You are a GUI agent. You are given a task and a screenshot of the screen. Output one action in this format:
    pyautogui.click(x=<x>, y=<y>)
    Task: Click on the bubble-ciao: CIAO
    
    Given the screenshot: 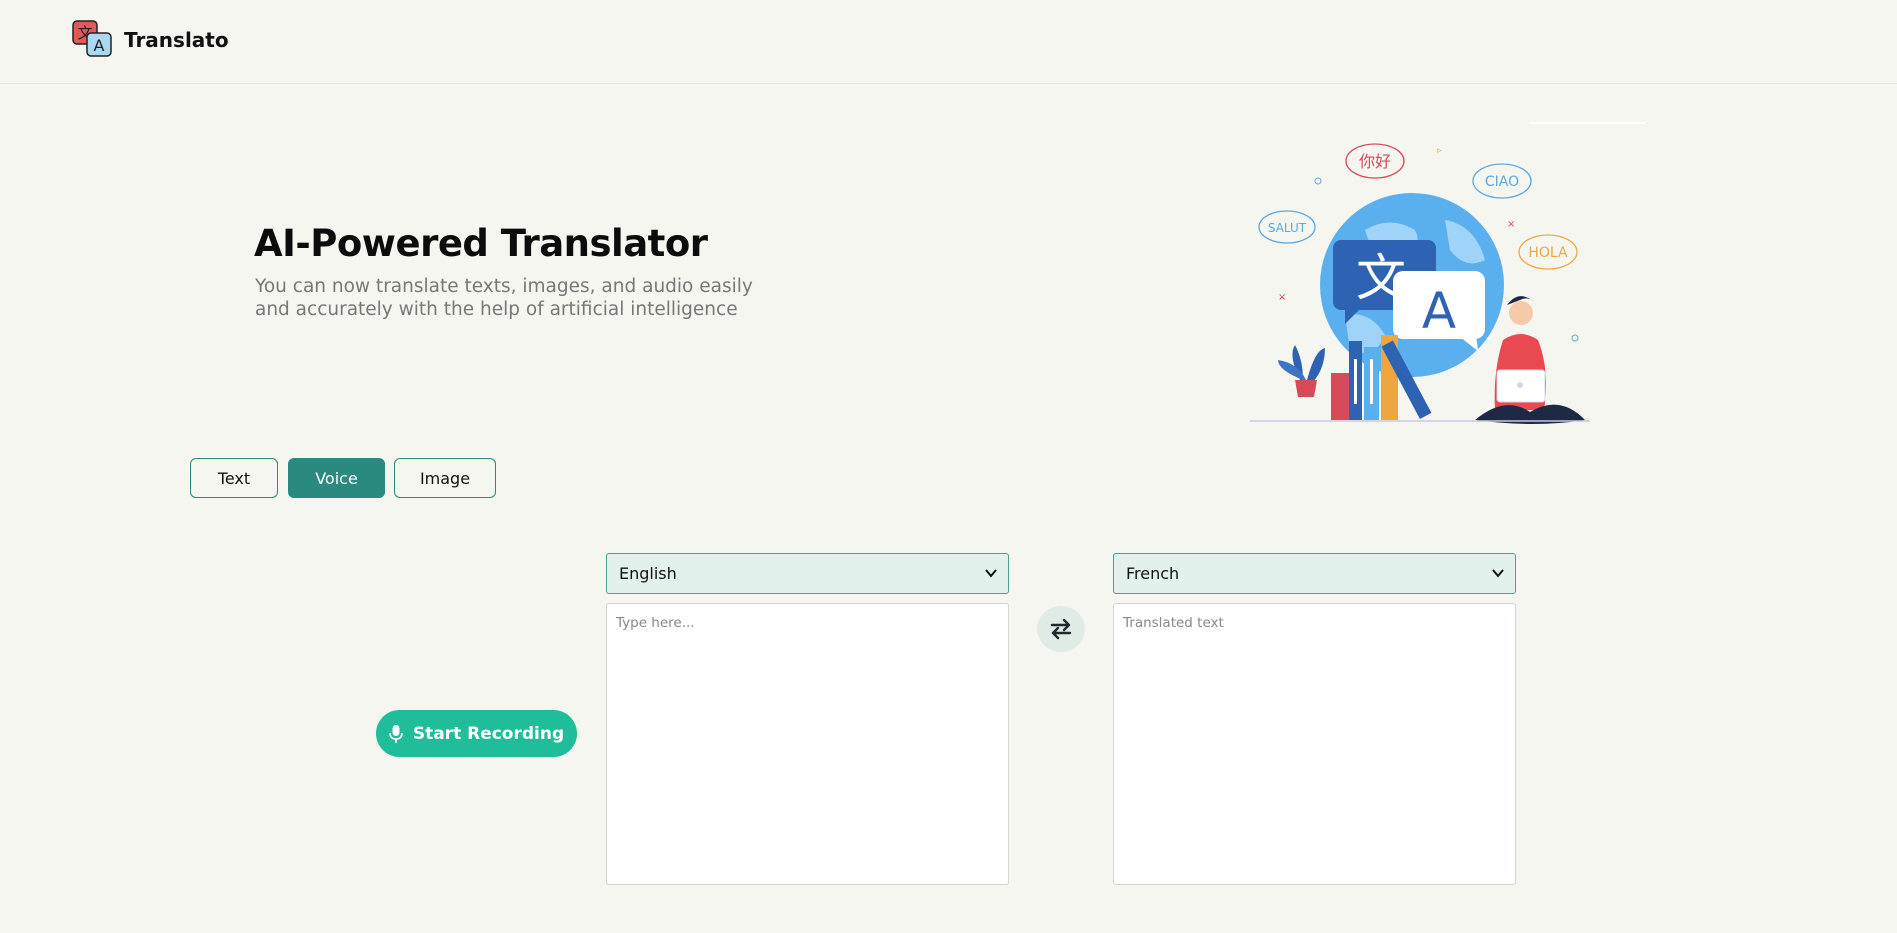 What is the action you would take?
    pyautogui.click(x=1502, y=182)
    